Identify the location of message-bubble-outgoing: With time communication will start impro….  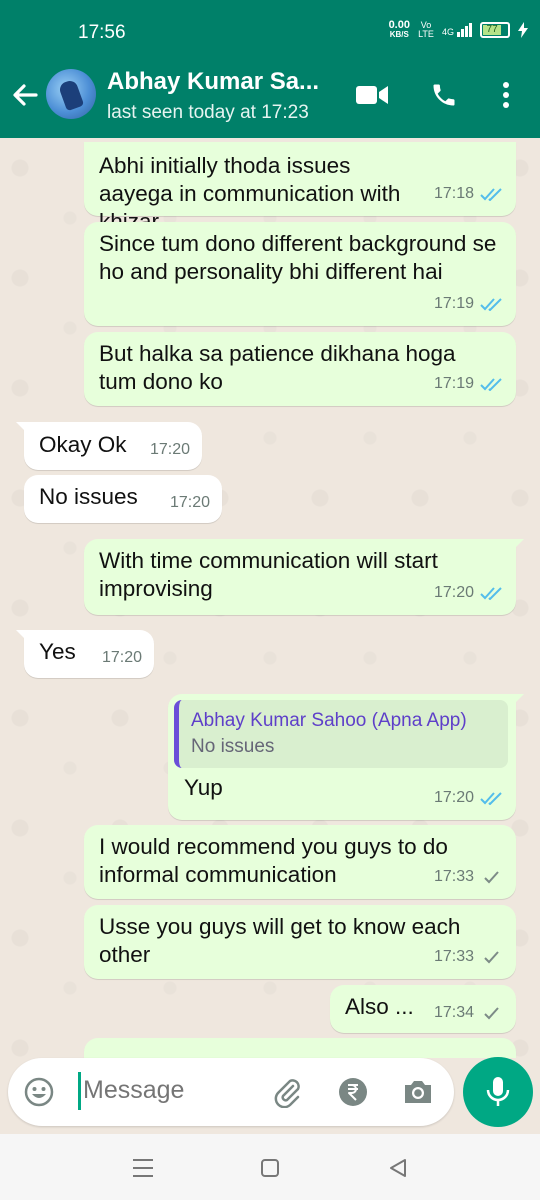
(304, 577).